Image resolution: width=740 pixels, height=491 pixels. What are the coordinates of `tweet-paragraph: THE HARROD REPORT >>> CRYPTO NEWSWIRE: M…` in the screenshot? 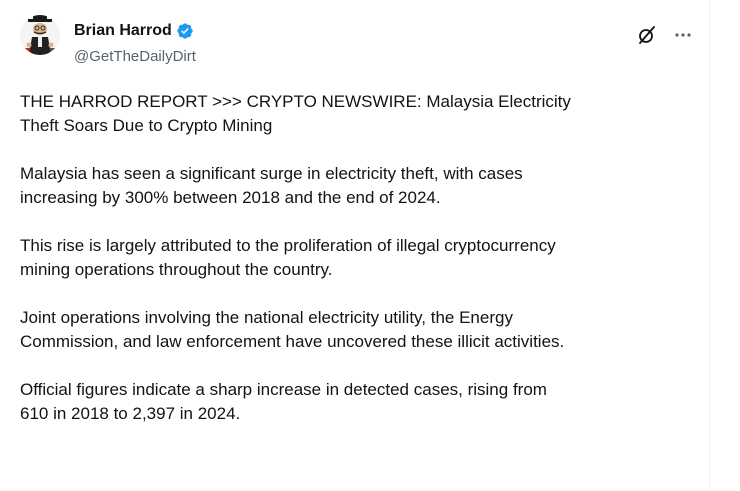 It's located at (295, 113).